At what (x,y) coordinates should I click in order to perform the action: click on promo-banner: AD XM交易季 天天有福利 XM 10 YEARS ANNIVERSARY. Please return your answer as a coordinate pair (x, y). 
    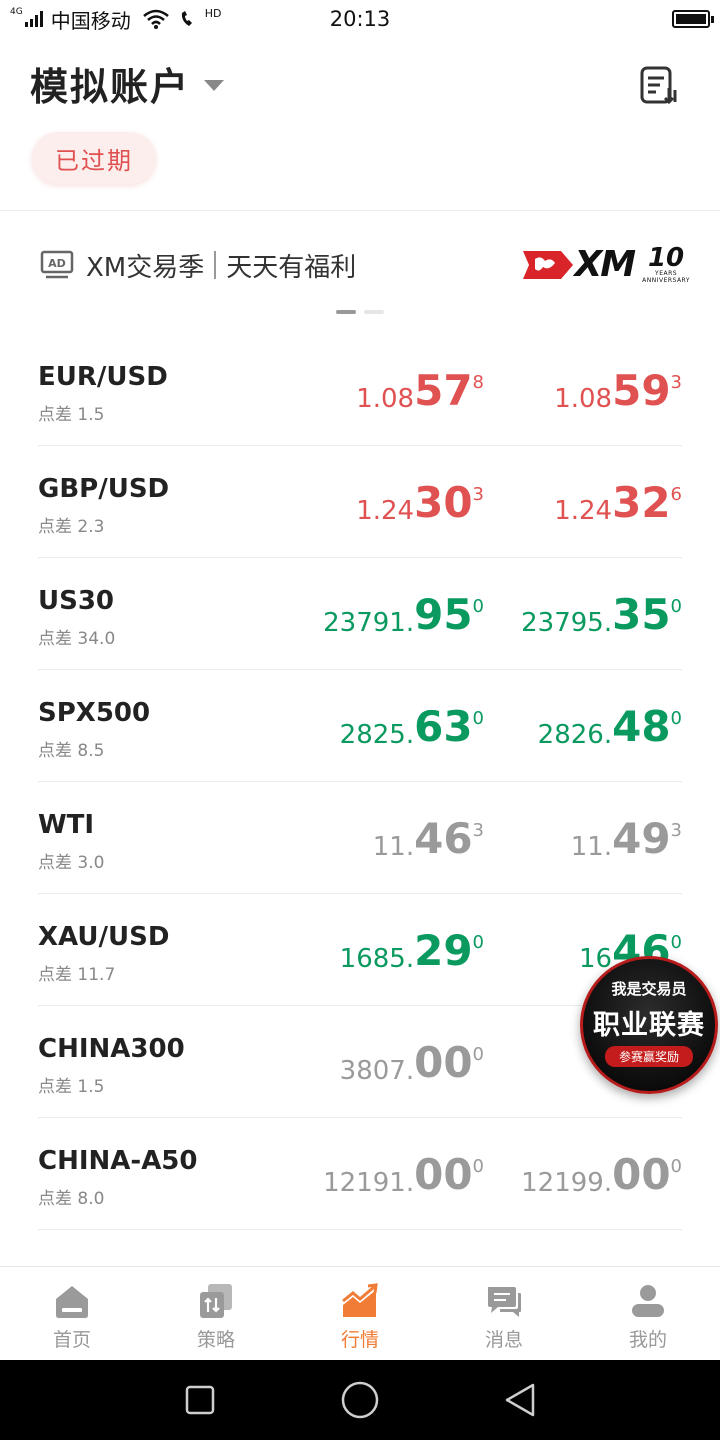
    Looking at the image, I should click on (365, 265).